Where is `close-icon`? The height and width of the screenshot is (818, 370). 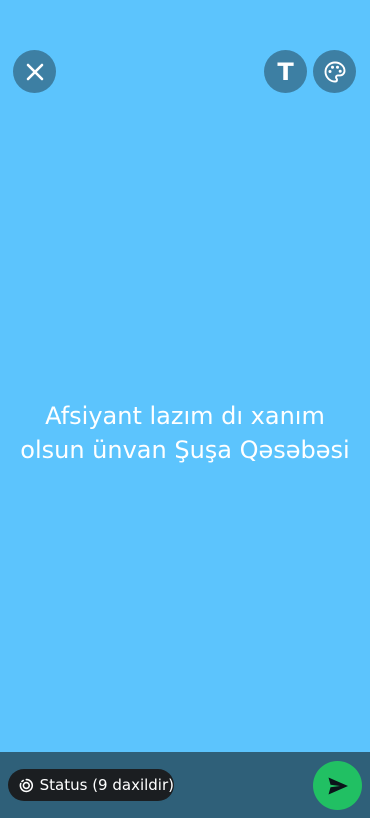 close-icon is located at coordinates (34, 71).